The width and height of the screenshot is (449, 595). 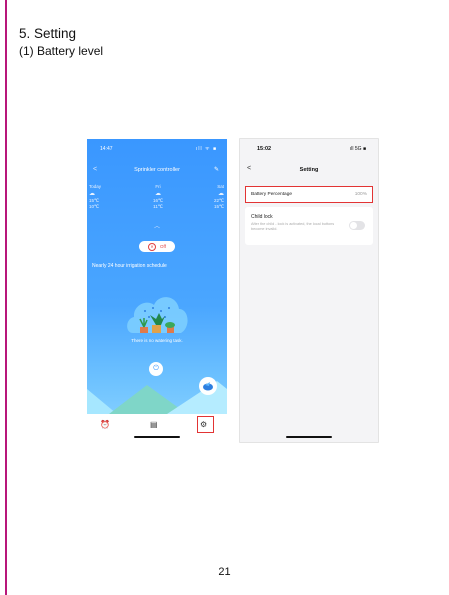 What do you see at coordinates (157, 340) in the screenshot?
I see `no-watering-text: There is no watering task.` at bounding box center [157, 340].